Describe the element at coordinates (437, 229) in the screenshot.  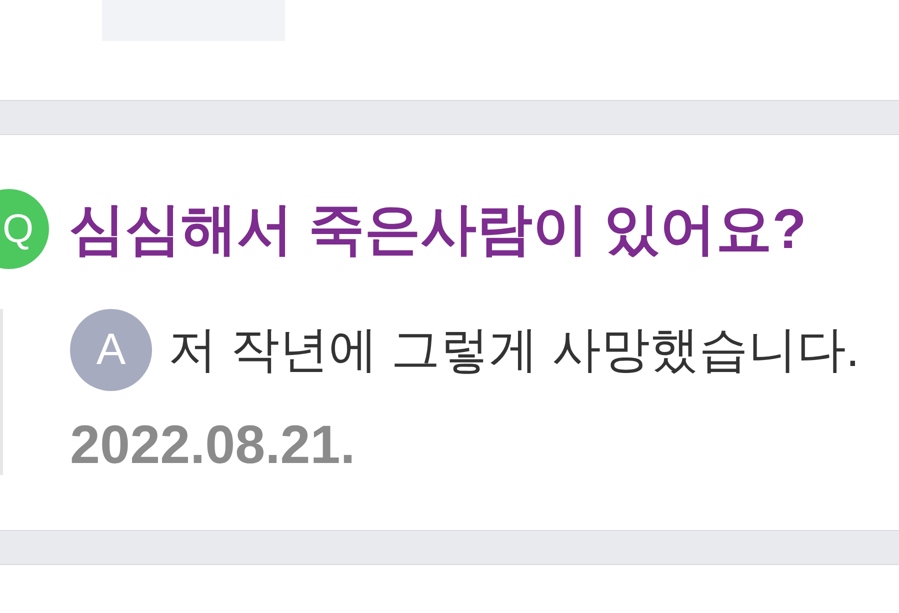
I see `question-title-link: 심심해서 죽은사람이 있어요?` at that location.